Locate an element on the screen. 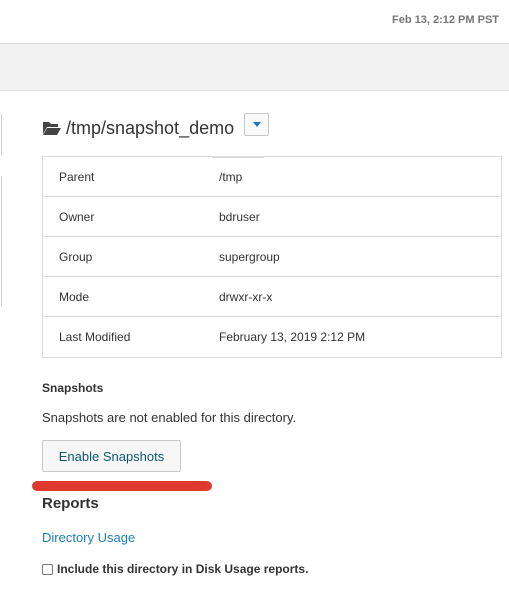 This screenshot has width=509, height=603. snapshots-heading: Snapshots is located at coordinates (73, 388).